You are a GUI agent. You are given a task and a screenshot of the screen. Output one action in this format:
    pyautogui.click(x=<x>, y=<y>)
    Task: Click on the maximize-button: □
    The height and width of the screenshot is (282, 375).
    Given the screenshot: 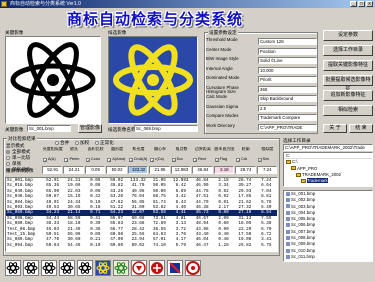 What is the action you would take?
    pyautogui.click(x=361, y=4)
    